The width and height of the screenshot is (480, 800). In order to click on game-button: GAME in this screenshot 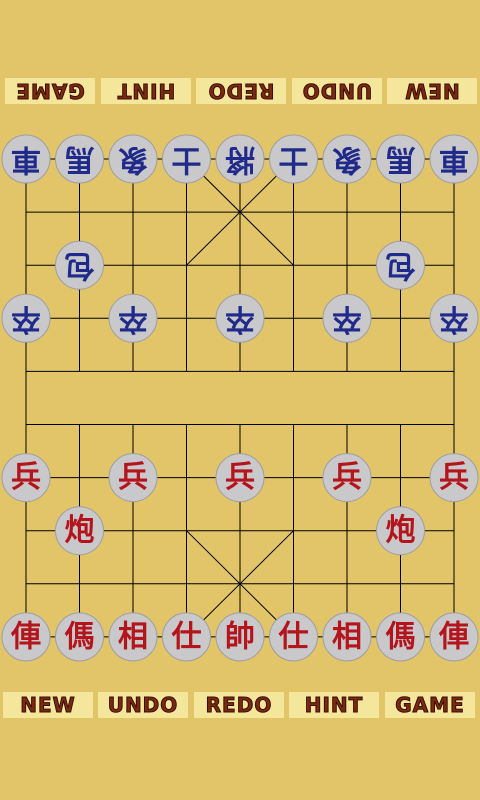, I will do `click(430, 705)`.